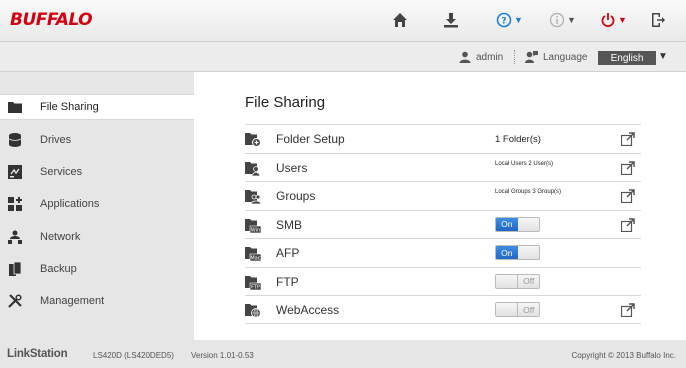 The width and height of the screenshot is (686, 368). I want to click on help-icon: ?, so click(504, 20).